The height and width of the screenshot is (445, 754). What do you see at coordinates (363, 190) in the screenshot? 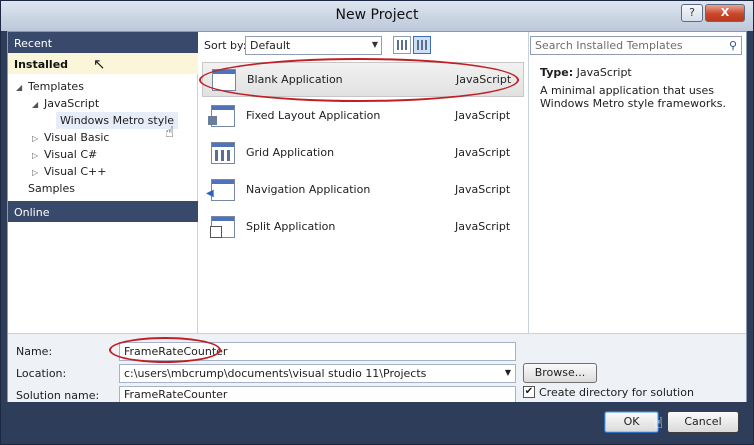
I see `template-navigation-application: Navigation Application JavaScript` at bounding box center [363, 190].